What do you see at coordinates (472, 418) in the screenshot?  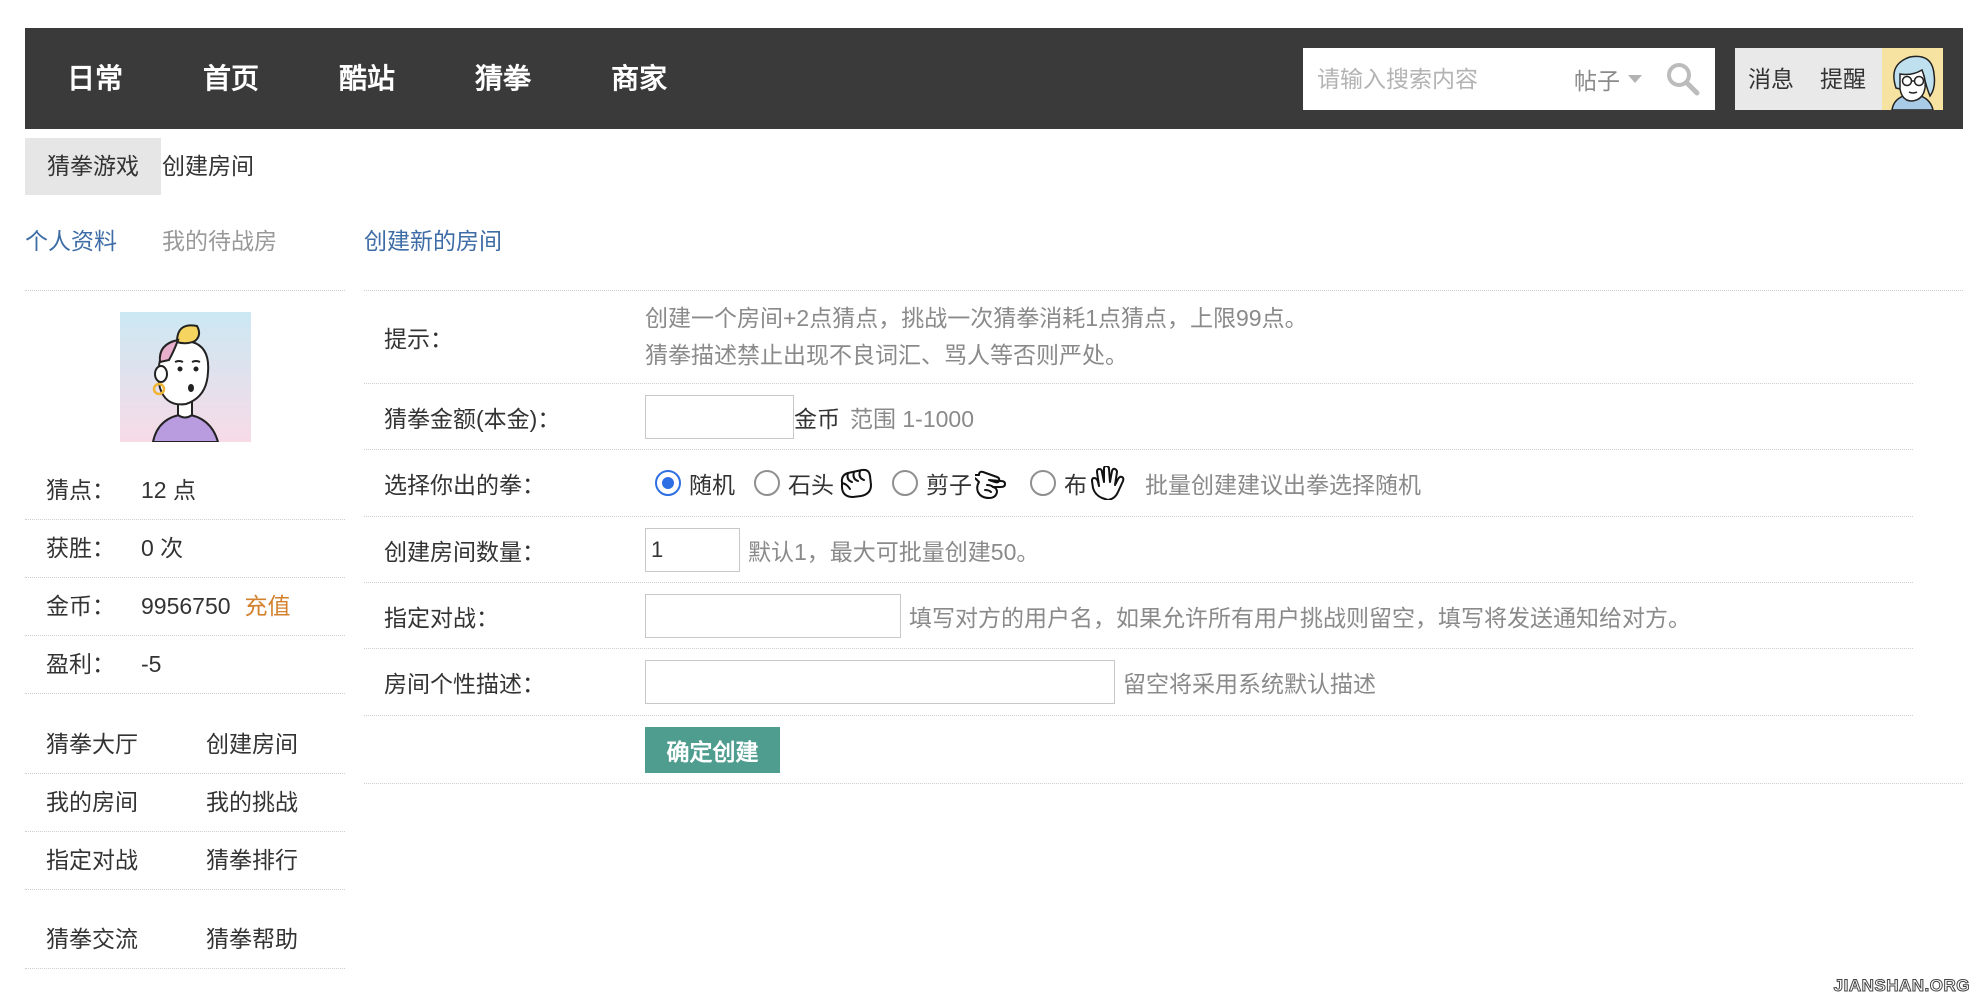 I see `amount-label: 猜拳金额(本金)：` at bounding box center [472, 418].